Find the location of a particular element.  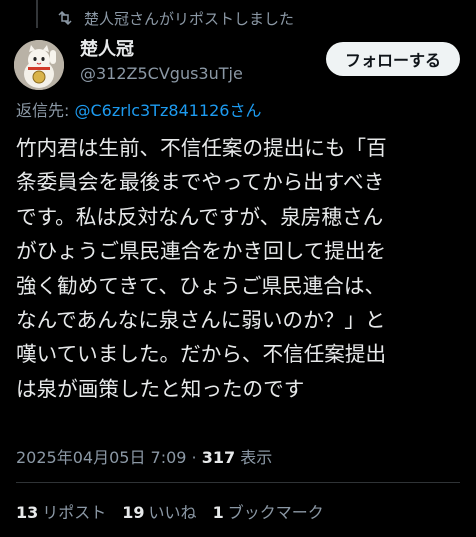

bookmark-stat-label: ブックマーク is located at coordinates (275, 512).